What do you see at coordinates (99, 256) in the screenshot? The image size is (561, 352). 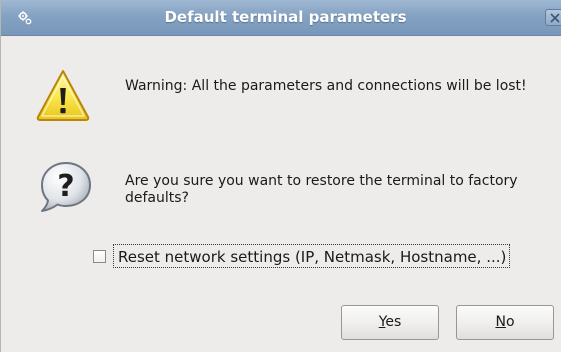 I see `reset-network-checkbox` at bounding box center [99, 256].